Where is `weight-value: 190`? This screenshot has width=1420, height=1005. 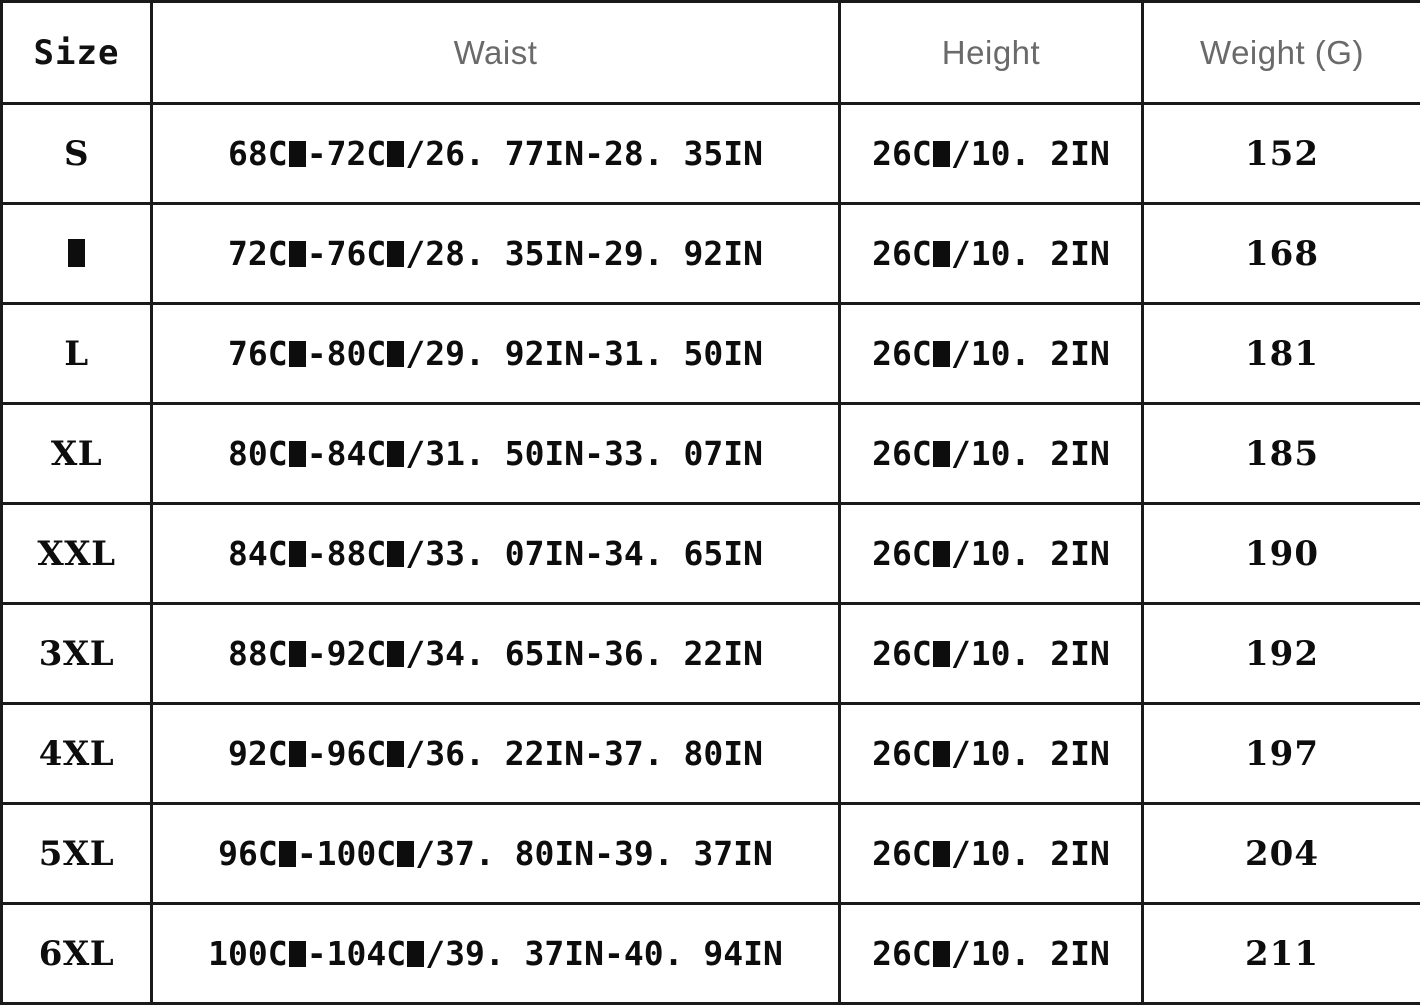 weight-value: 190 is located at coordinates (1282, 554).